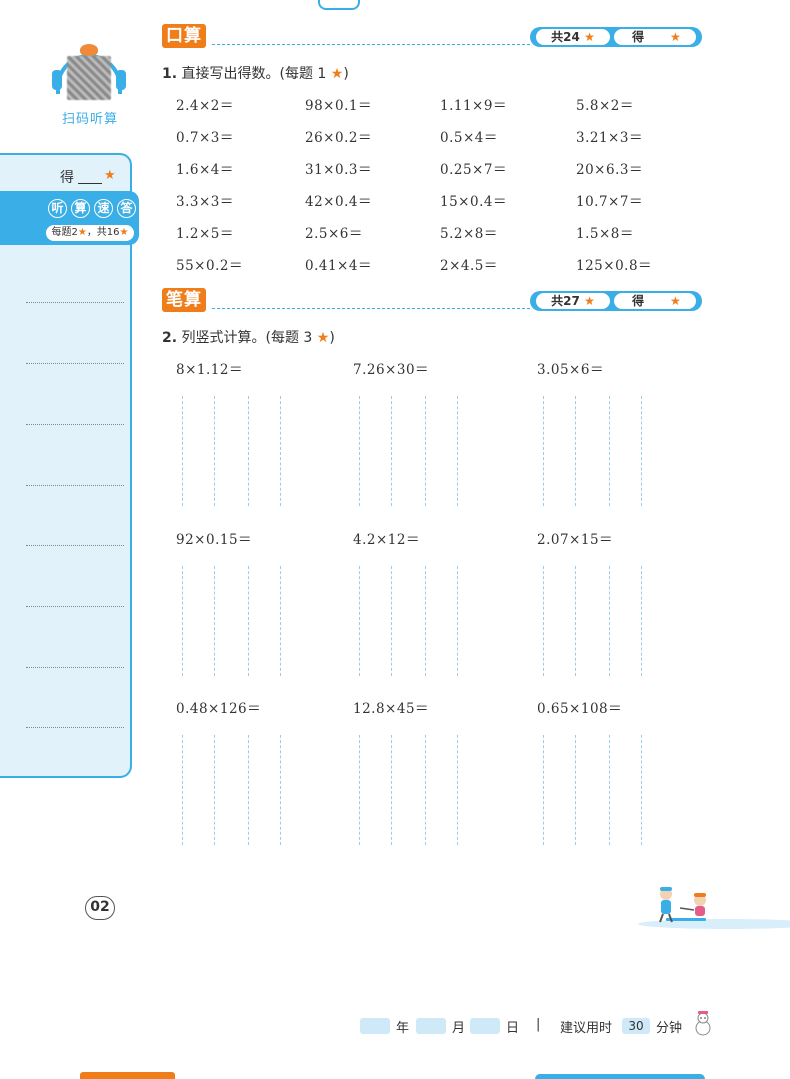 This screenshot has width=790, height=1079. What do you see at coordinates (92, 208) in the screenshot?
I see `sidebar-title: 听 算 速 答` at bounding box center [92, 208].